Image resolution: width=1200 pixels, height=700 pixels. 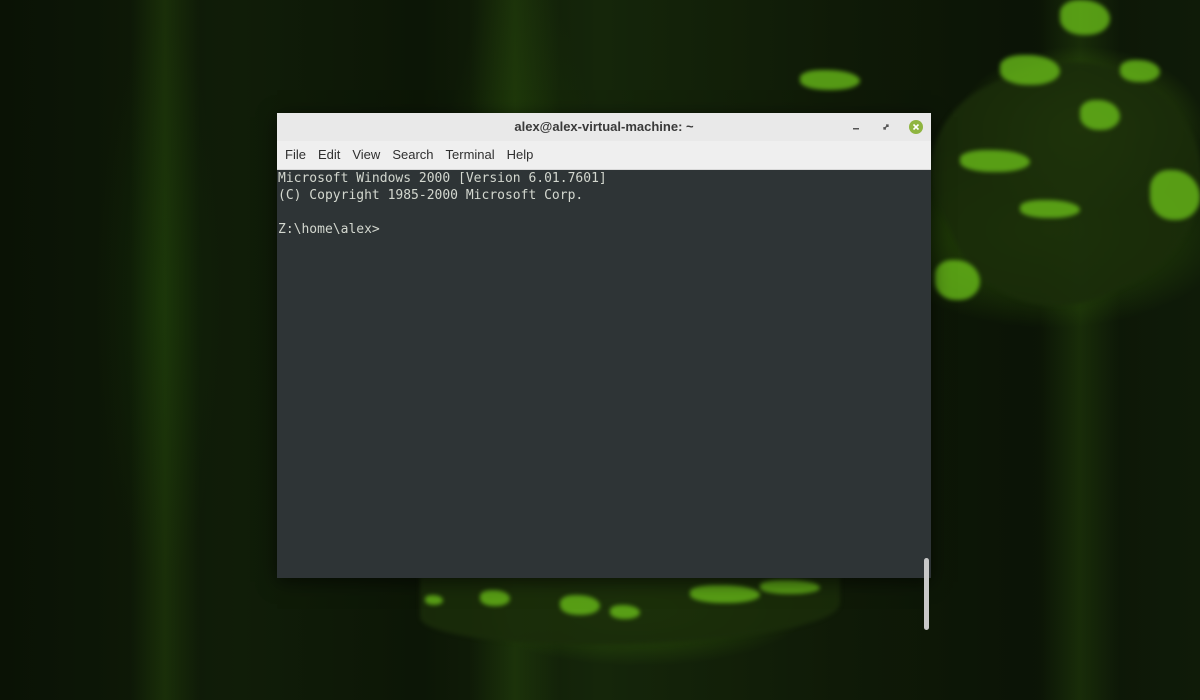 What do you see at coordinates (520, 155) in the screenshot?
I see `menu-help: Help` at bounding box center [520, 155].